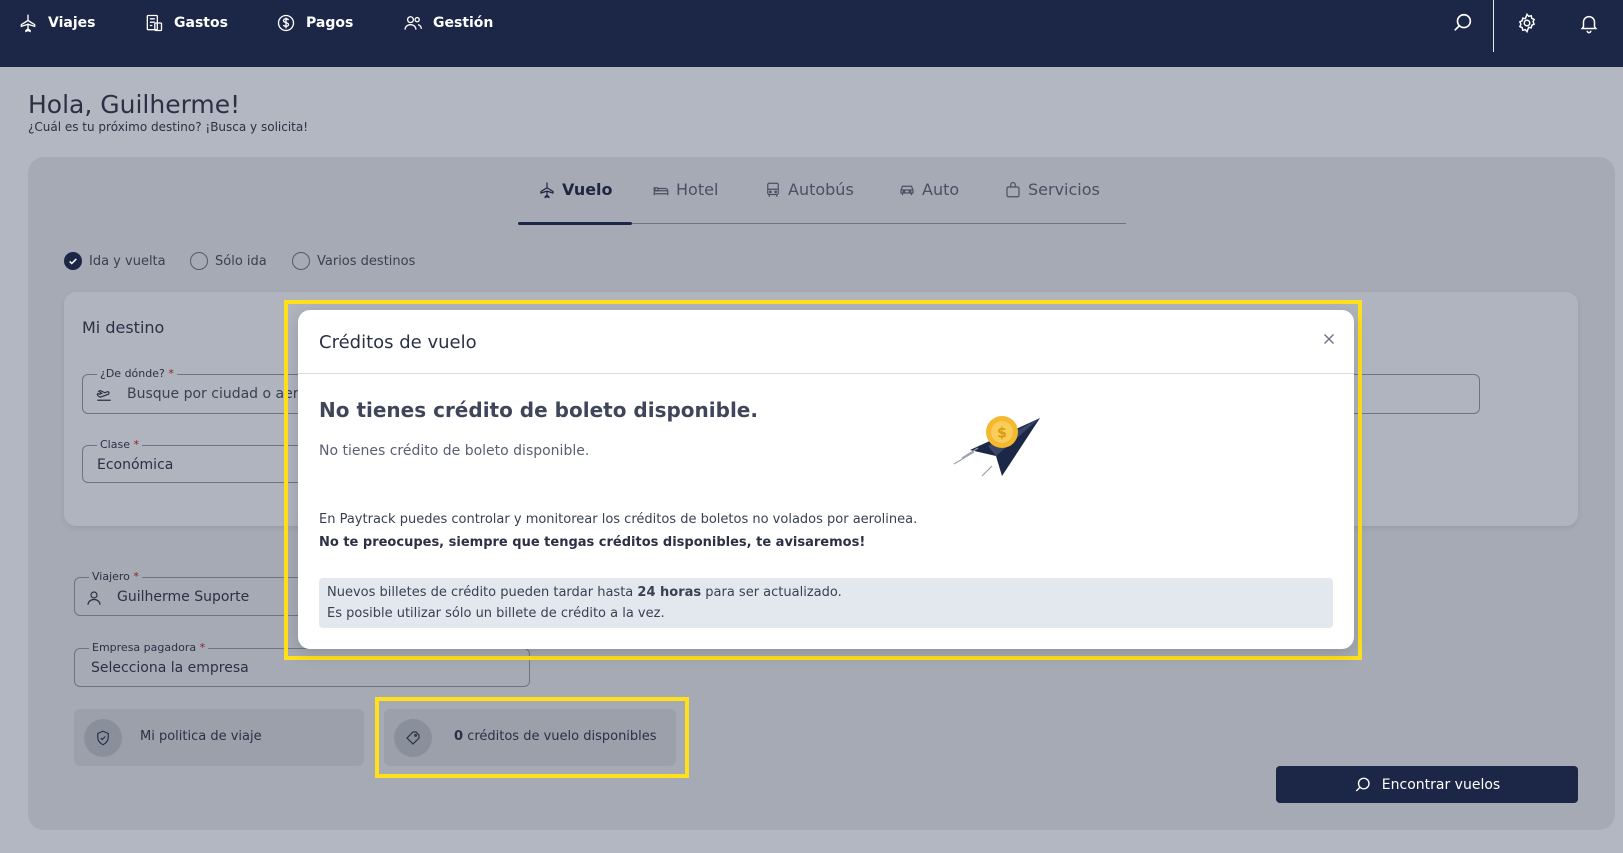 The height and width of the screenshot is (853, 1623). Describe the element at coordinates (366, 261) in the screenshot. I see `radio-label: Varios destinos` at that location.